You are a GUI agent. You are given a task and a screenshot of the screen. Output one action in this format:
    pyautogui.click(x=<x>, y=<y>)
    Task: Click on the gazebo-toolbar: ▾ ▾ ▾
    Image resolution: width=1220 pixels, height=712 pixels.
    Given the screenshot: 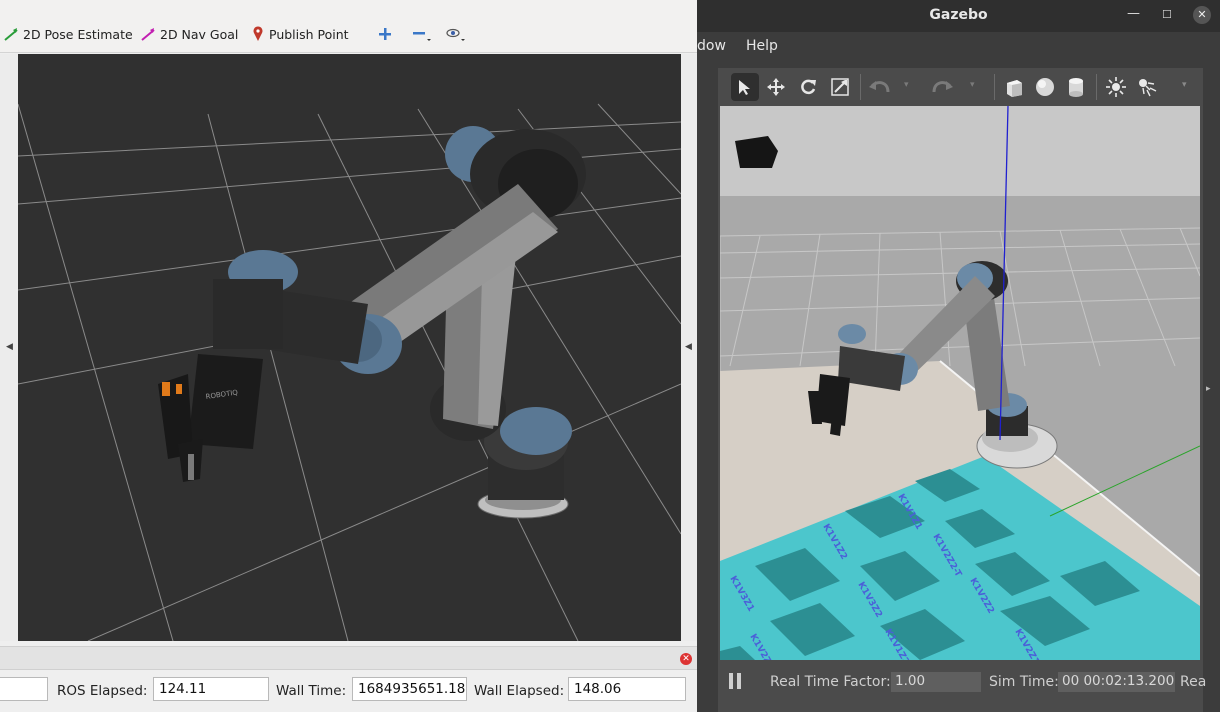 What is the action you would take?
    pyautogui.click(x=960, y=87)
    